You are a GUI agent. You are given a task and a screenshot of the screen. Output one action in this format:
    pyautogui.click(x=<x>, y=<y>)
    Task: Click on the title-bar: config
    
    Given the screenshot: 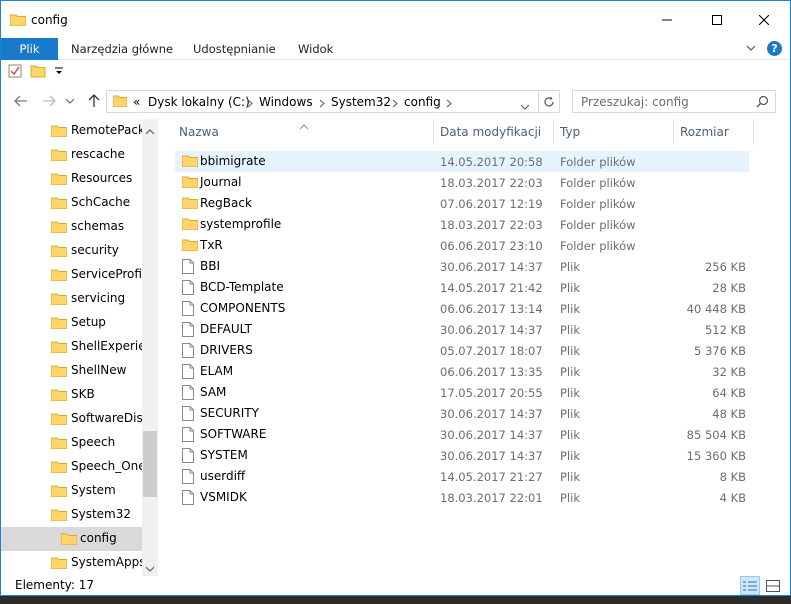 What is the action you would take?
    pyautogui.click(x=395, y=19)
    